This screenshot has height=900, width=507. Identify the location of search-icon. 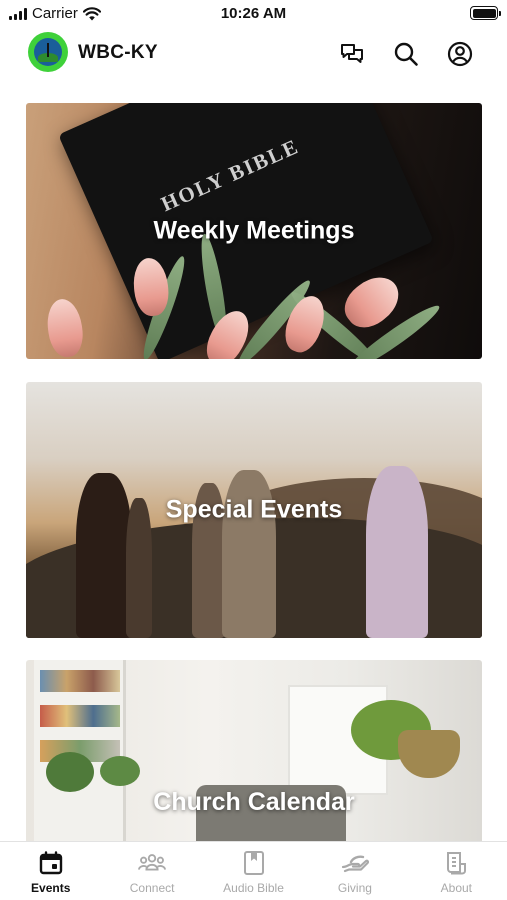
(406, 54).